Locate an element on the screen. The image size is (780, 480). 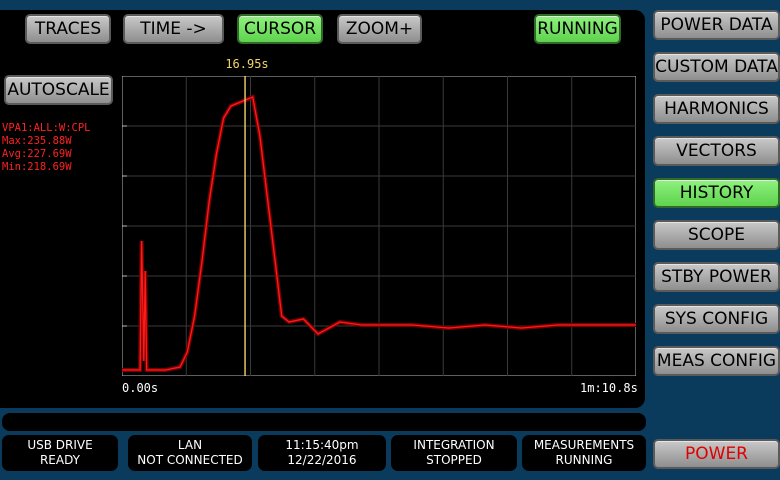
status-usb-title: USB DRIVE is located at coordinates (60, 445).